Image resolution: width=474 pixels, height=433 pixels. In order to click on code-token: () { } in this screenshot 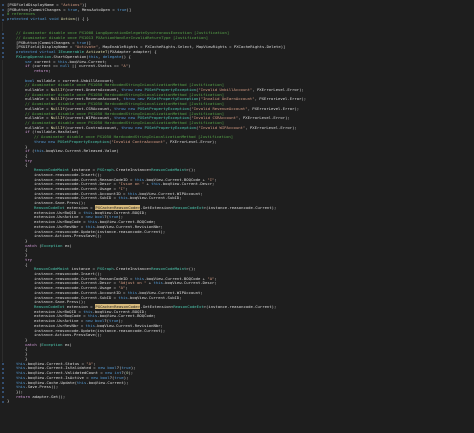, I will do `click(81, 19)`.